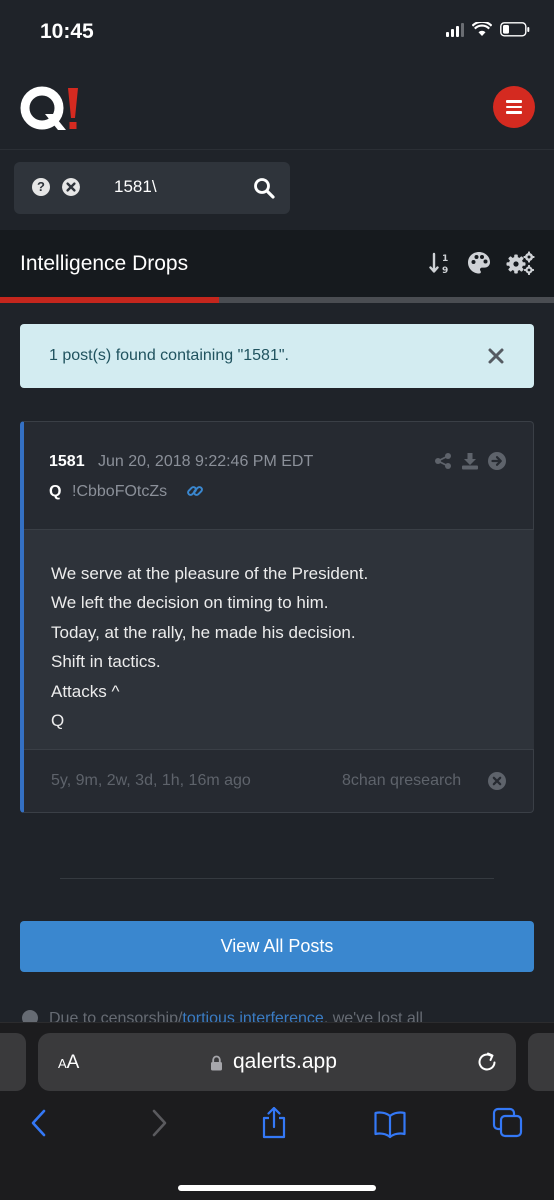 The width and height of the screenshot is (554, 1200). I want to click on sort-numeric-icon: 1 9, so click(440, 263).